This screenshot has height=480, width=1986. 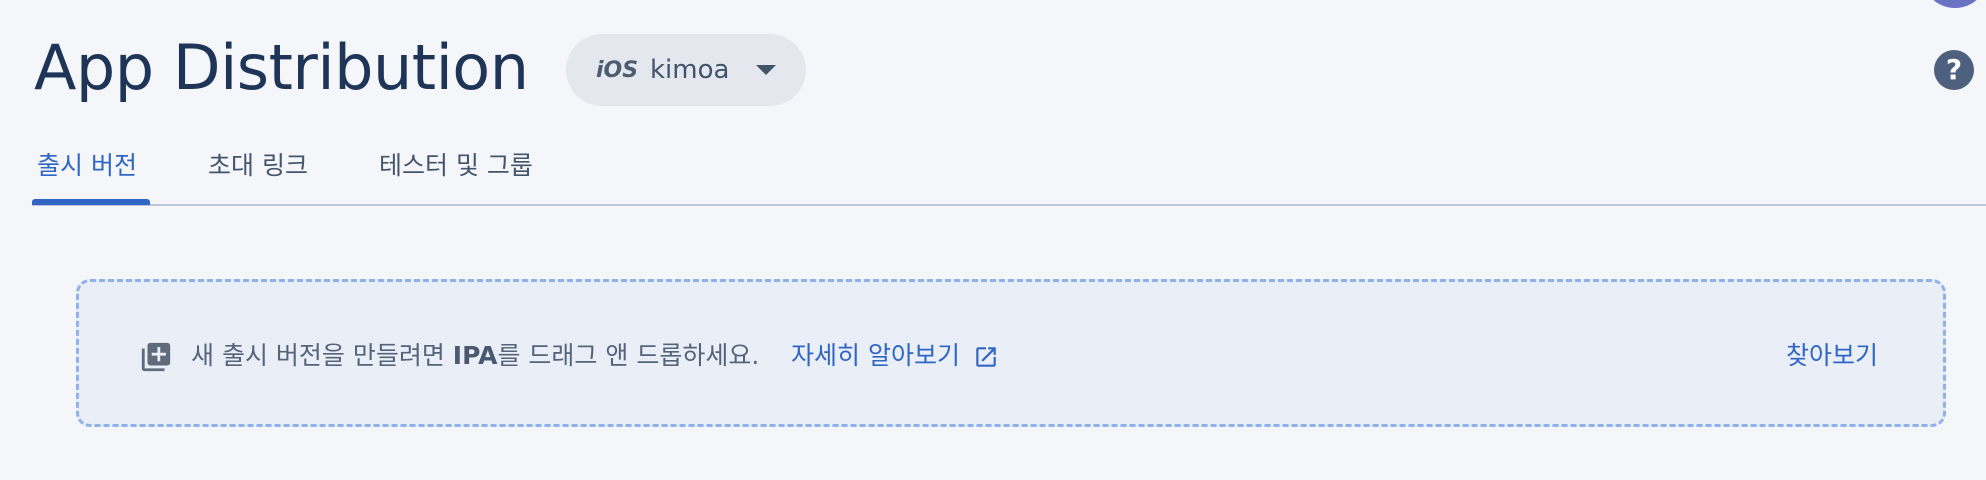 What do you see at coordinates (322, 355) in the screenshot?
I see `dropzone-text-before: 새 출시 버전을 만들려면` at bounding box center [322, 355].